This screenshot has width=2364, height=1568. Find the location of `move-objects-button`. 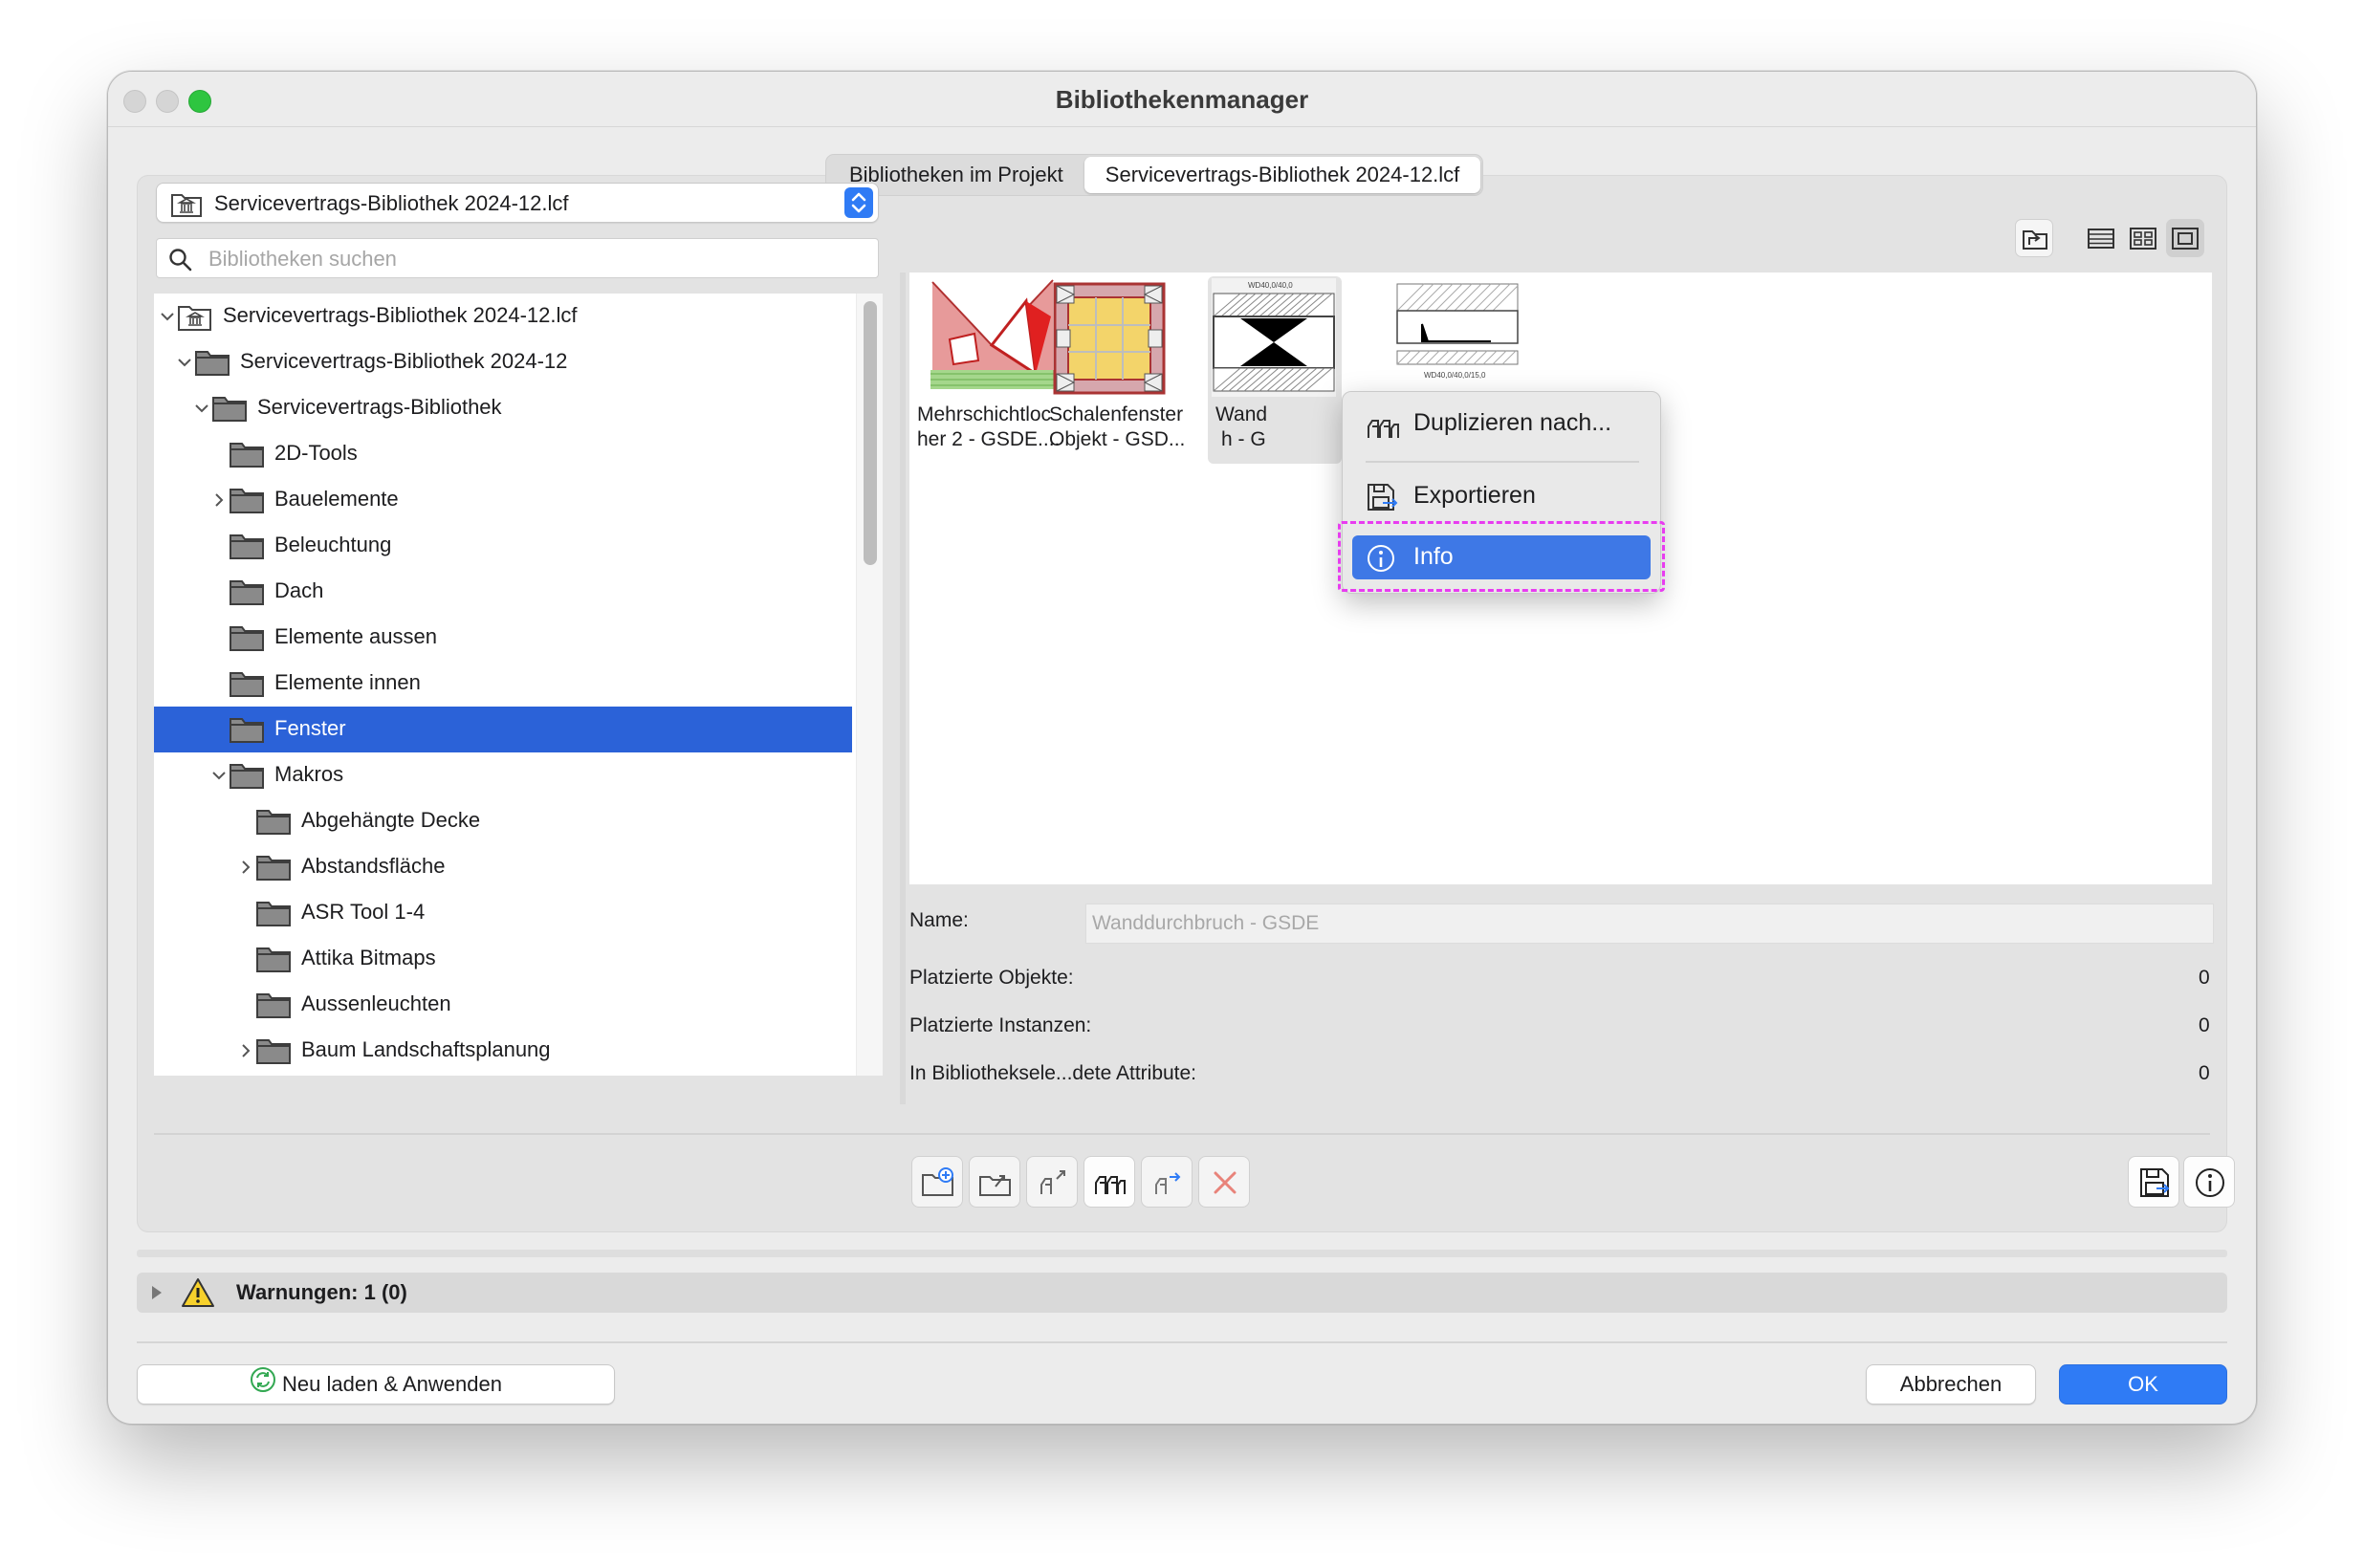

move-objects-button is located at coordinates (1052, 1182).